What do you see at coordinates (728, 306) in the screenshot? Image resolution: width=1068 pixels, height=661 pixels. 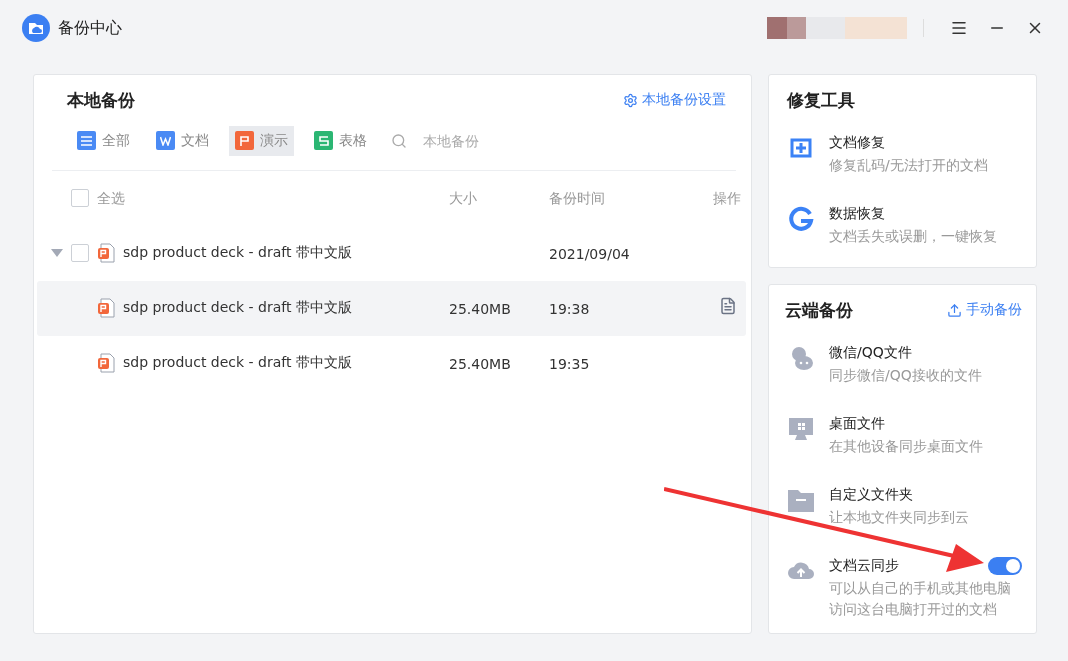 I see `document-icon` at bounding box center [728, 306].